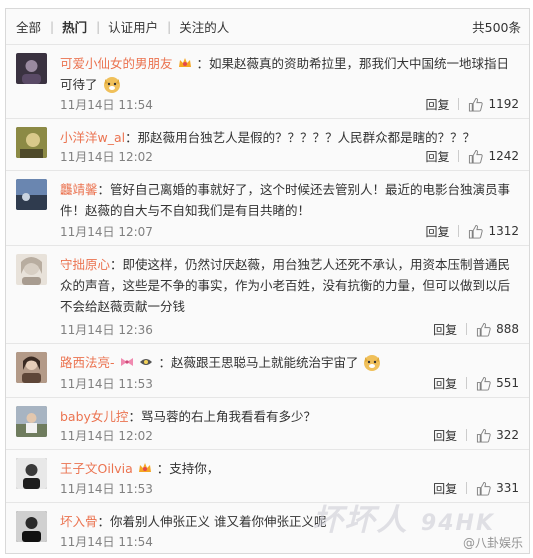 The height and width of the screenshot is (558, 533). I want to click on comment-time: 11月14日 12:36, so click(106, 329).